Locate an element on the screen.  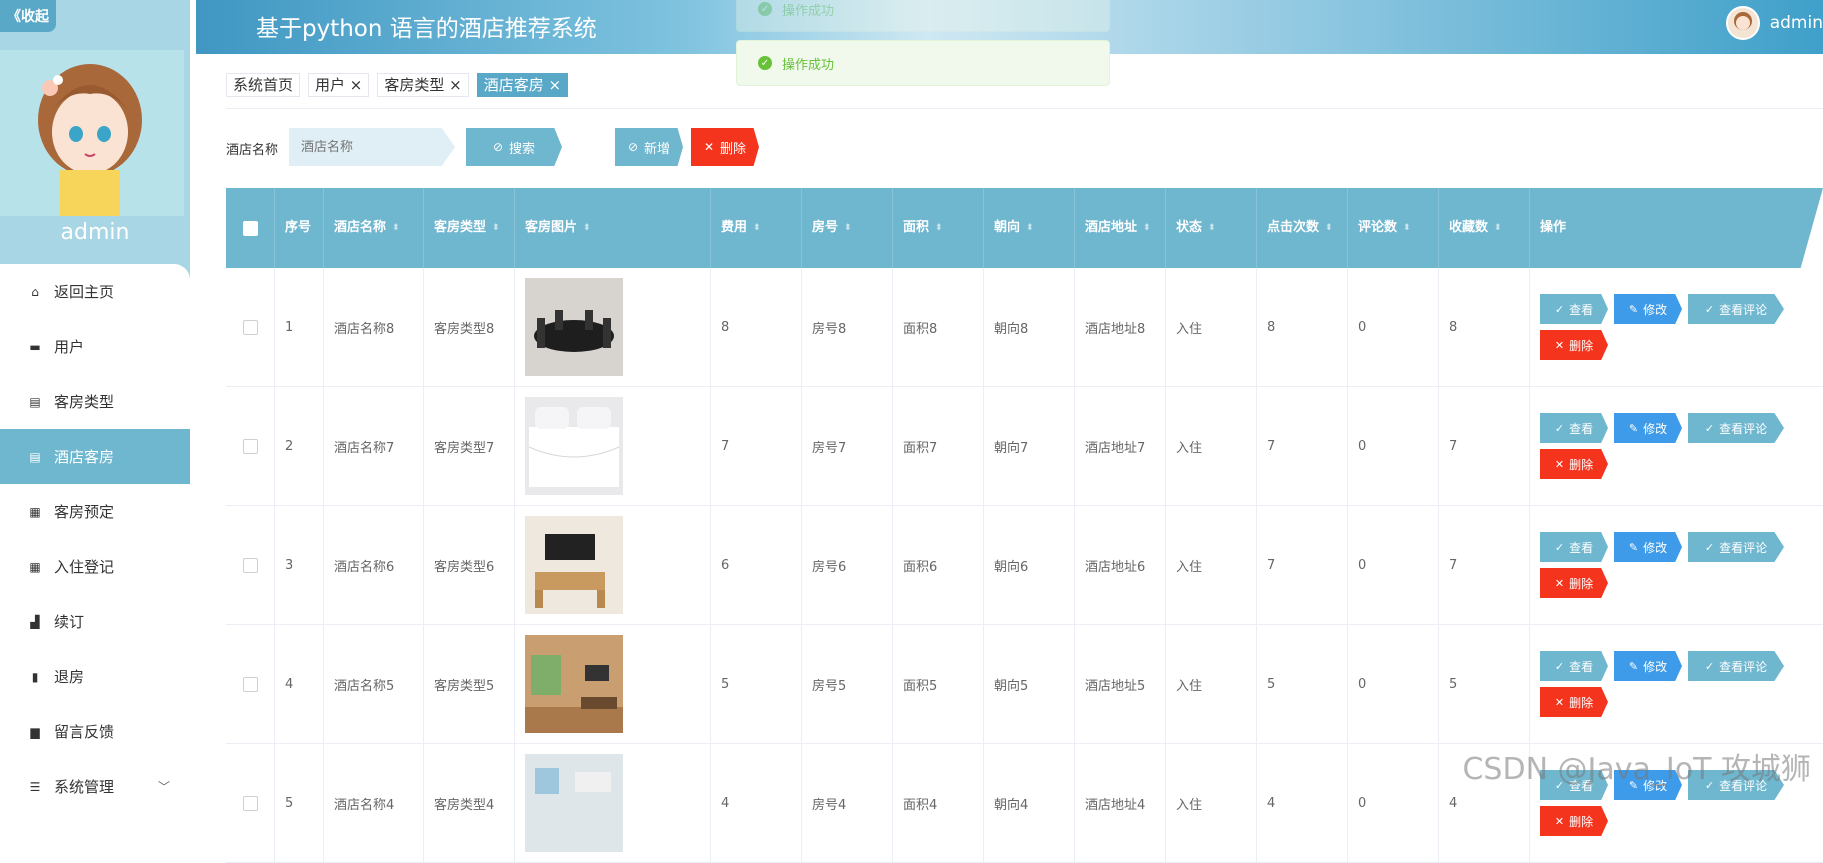
col-header: 朝向 ⬍ is located at coordinates (1029, 228).